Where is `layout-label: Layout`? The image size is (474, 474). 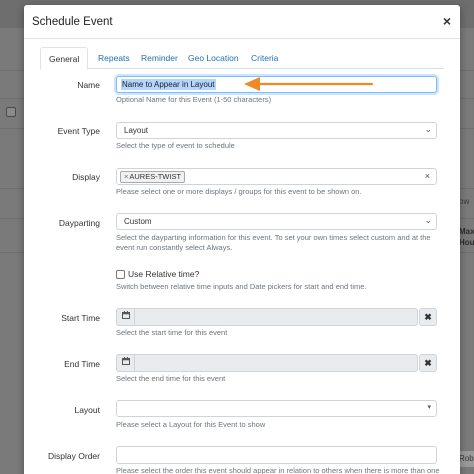 layout-label: Layout is located at coordinates (87, 410).